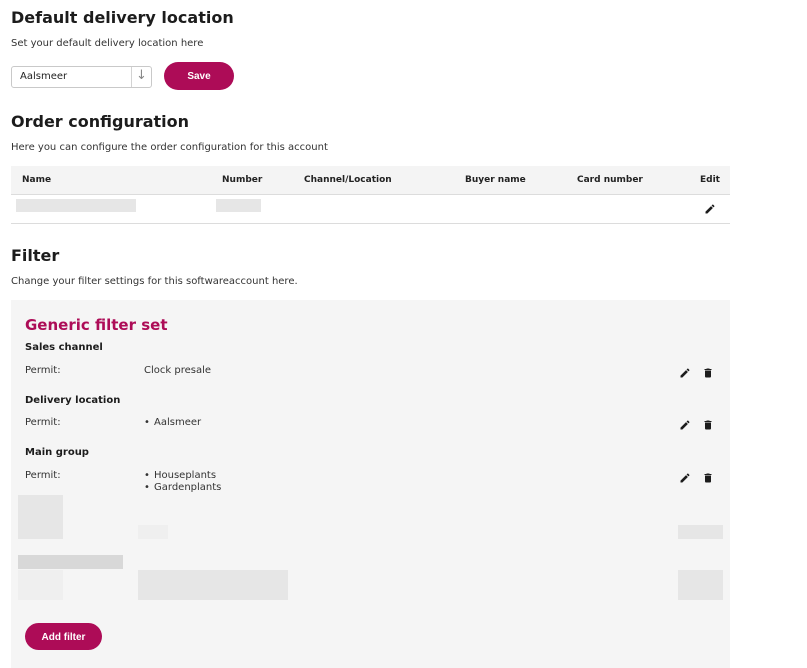  Describe the element at coordinates (141, 75) in the screenshot. I see `arrow-down-icon: ↓` at that location.